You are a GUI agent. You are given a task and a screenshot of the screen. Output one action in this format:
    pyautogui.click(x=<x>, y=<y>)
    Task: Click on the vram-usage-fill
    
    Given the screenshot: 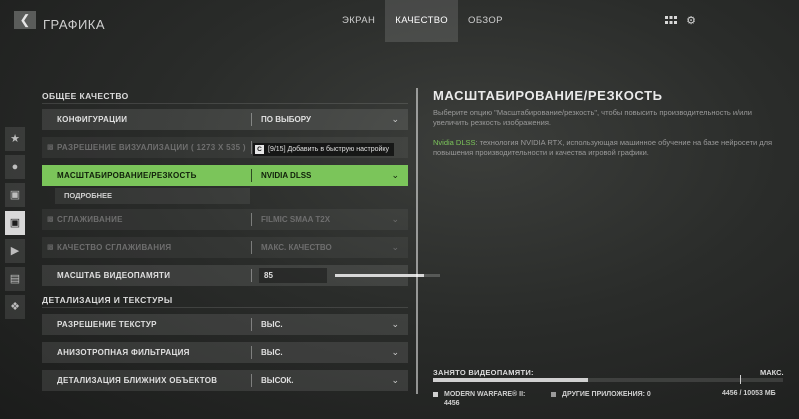 What is the action you would take?
    pyautogui.click(x=511, y=380)
    